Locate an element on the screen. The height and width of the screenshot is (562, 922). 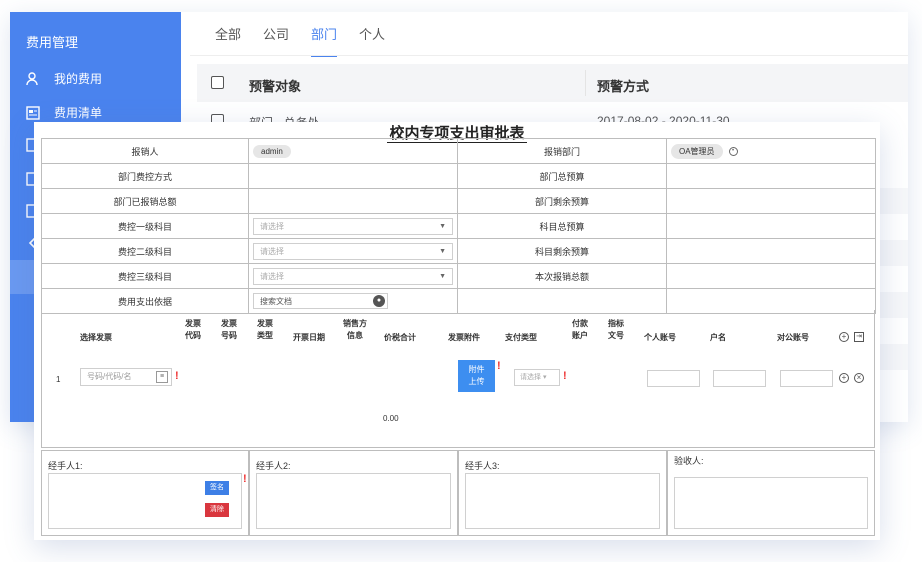
sidebar-title: 费用管理 is located at coordinates (52, 42).